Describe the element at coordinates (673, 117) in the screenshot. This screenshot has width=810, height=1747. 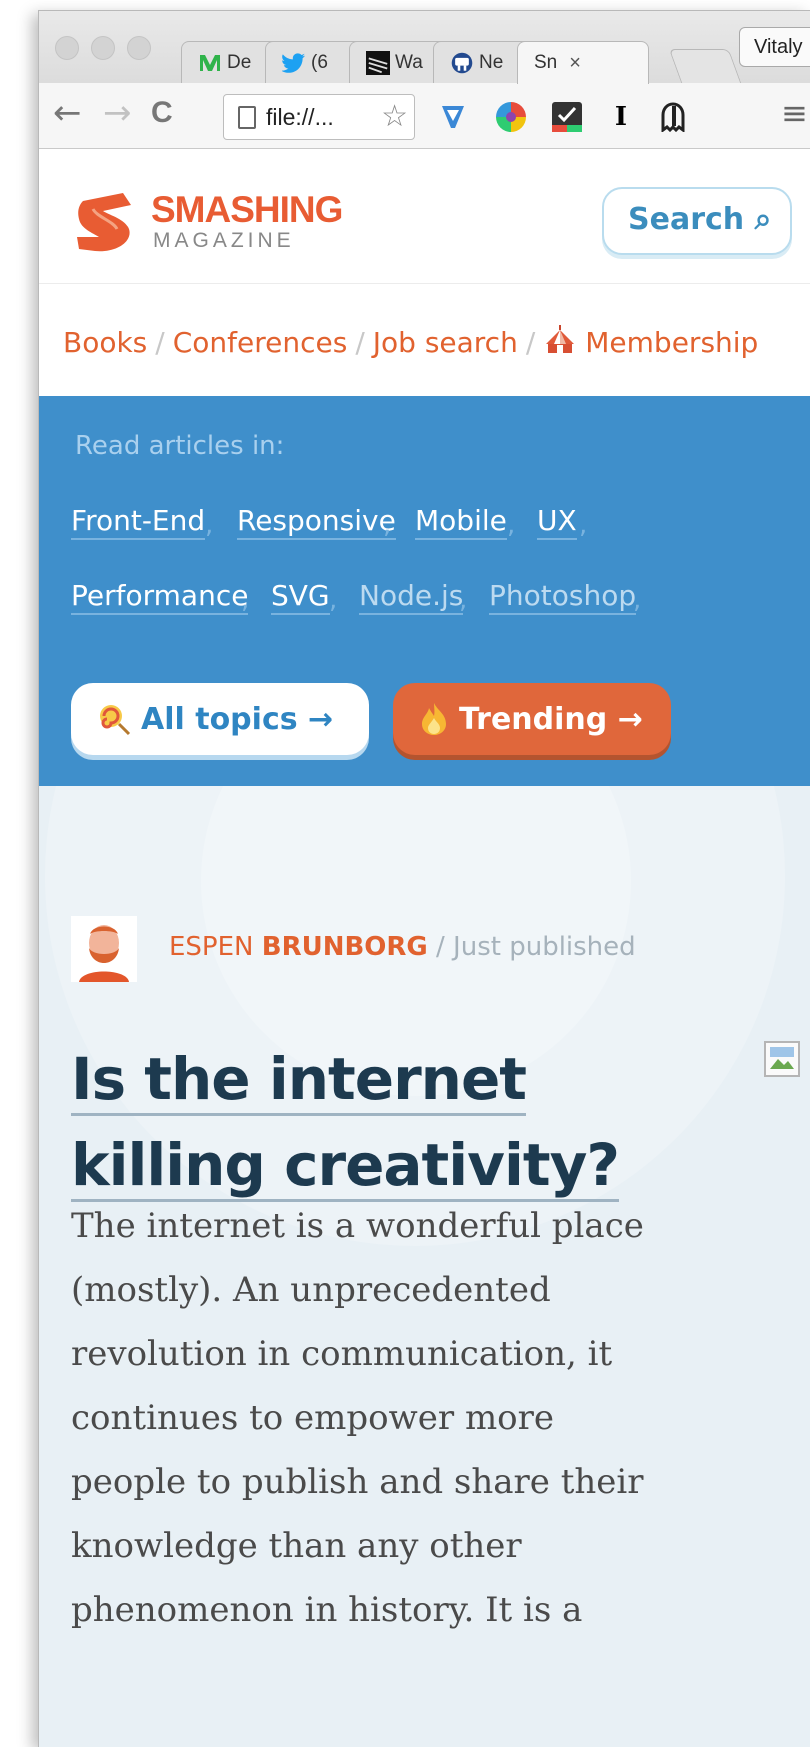
I see `extension-ghostery-icon` at that location.